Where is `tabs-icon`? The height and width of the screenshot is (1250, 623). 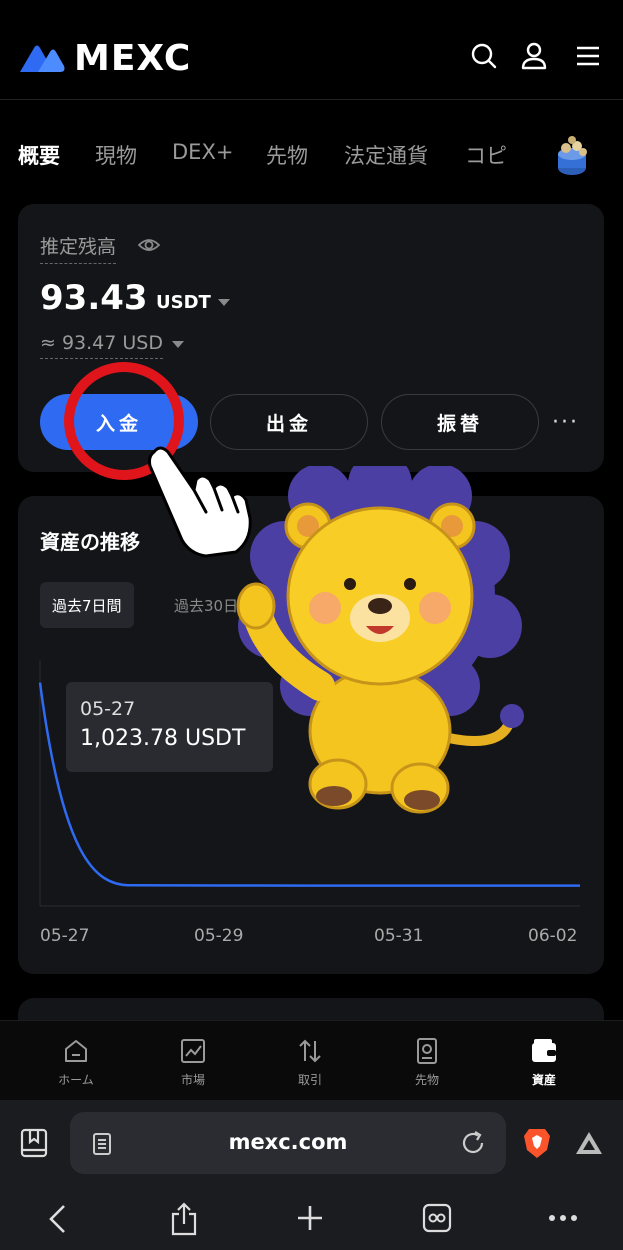
tabs-icon is located at coordinates (437, 1218).